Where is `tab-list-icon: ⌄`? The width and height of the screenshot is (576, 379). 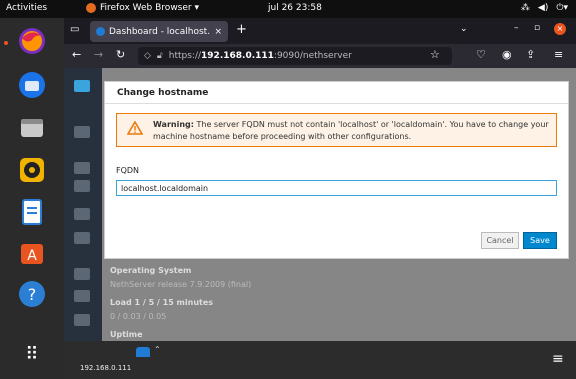
tab-list-icon: ⌄ is located at coordinates (464, 29).